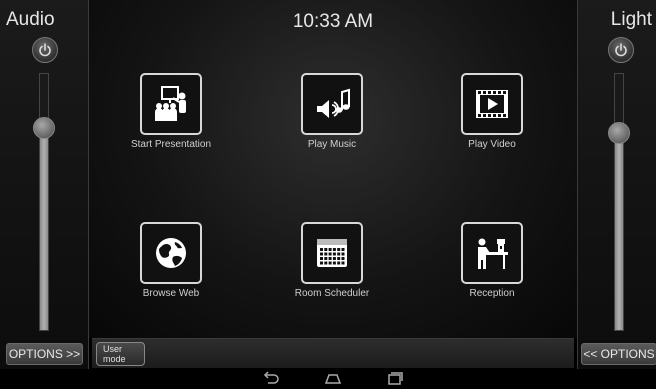 This screenshot has height=389, width=656. I want to click on tile-start-presentation: Start Presentation, so click(171, 111).